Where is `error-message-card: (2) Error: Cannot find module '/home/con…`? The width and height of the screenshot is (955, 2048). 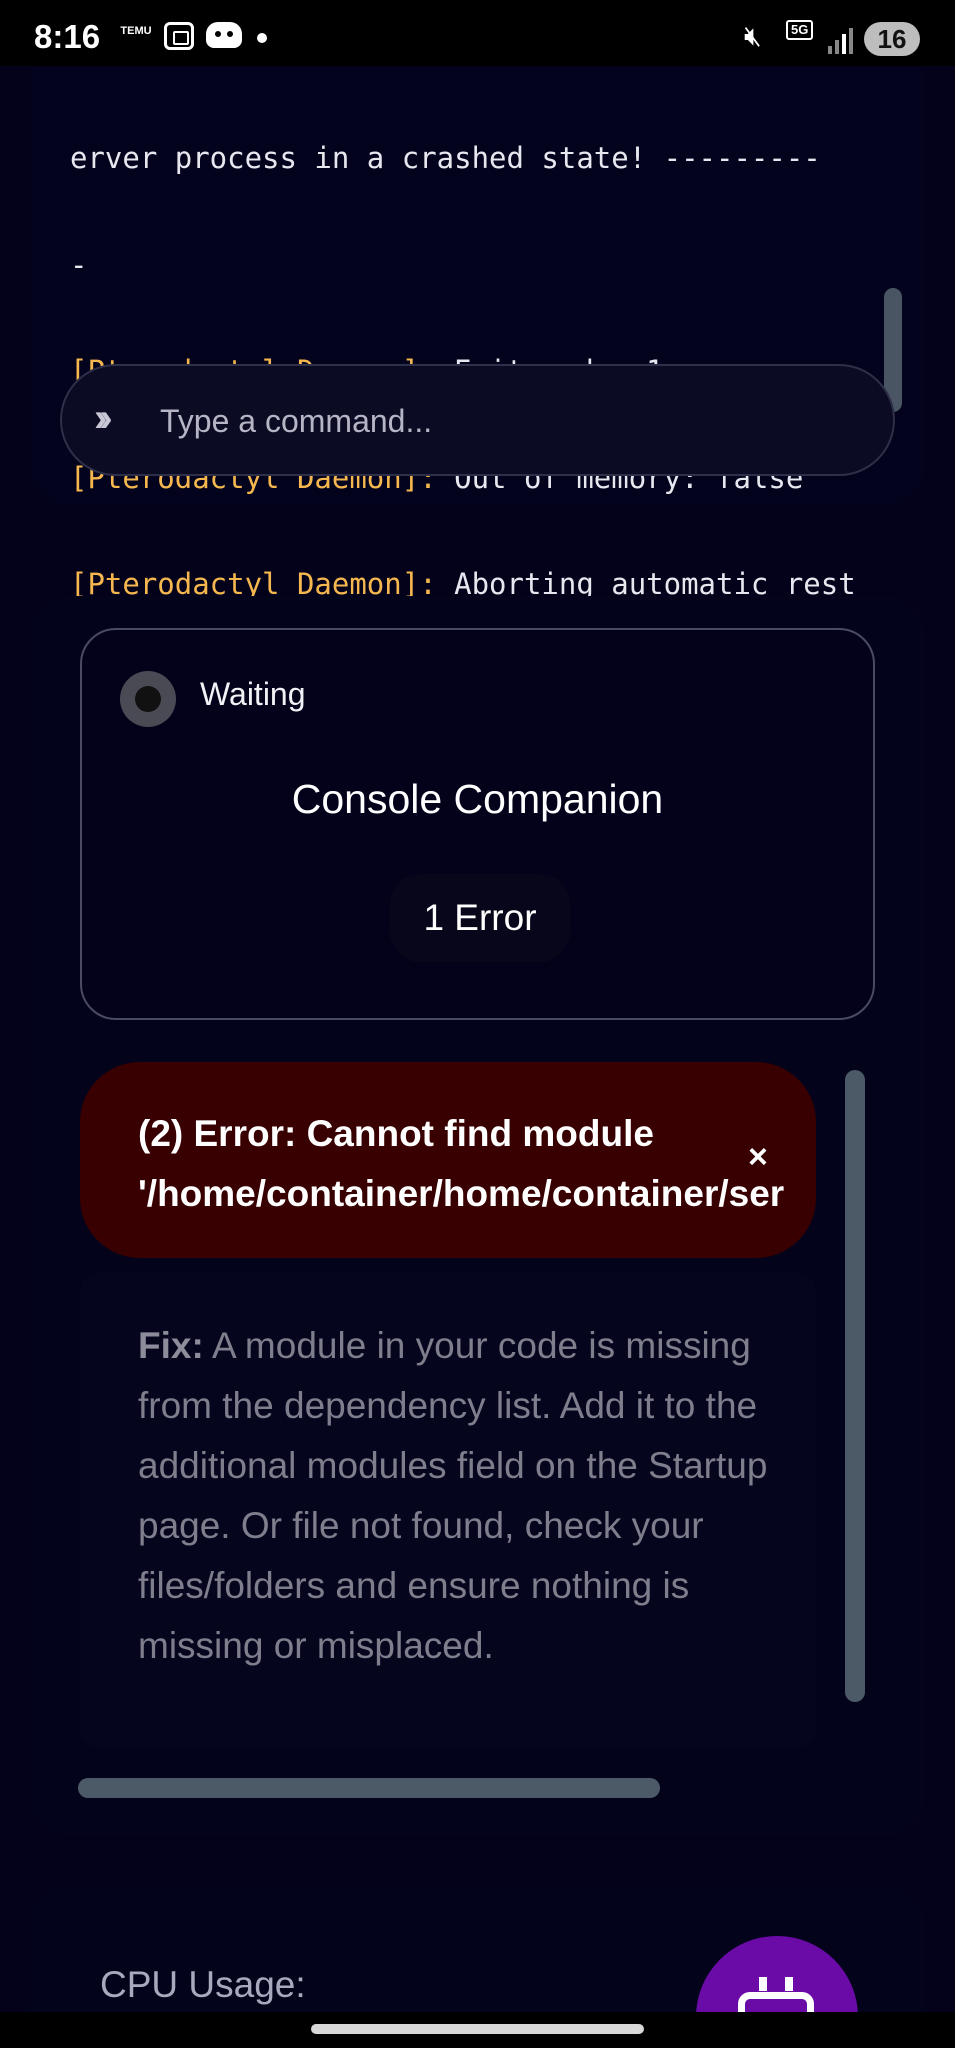 error-message-card: (2) Error: Cannot find module '/home/con… is located at coordinates (448, 1160).